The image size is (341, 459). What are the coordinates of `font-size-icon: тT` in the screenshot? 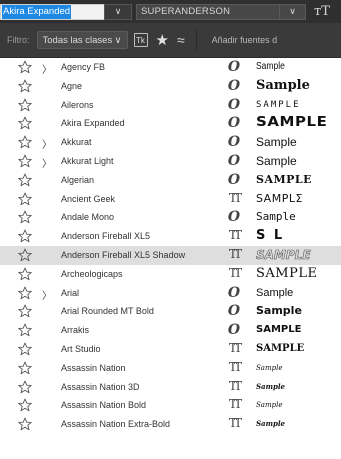 It's located at (322, 12).